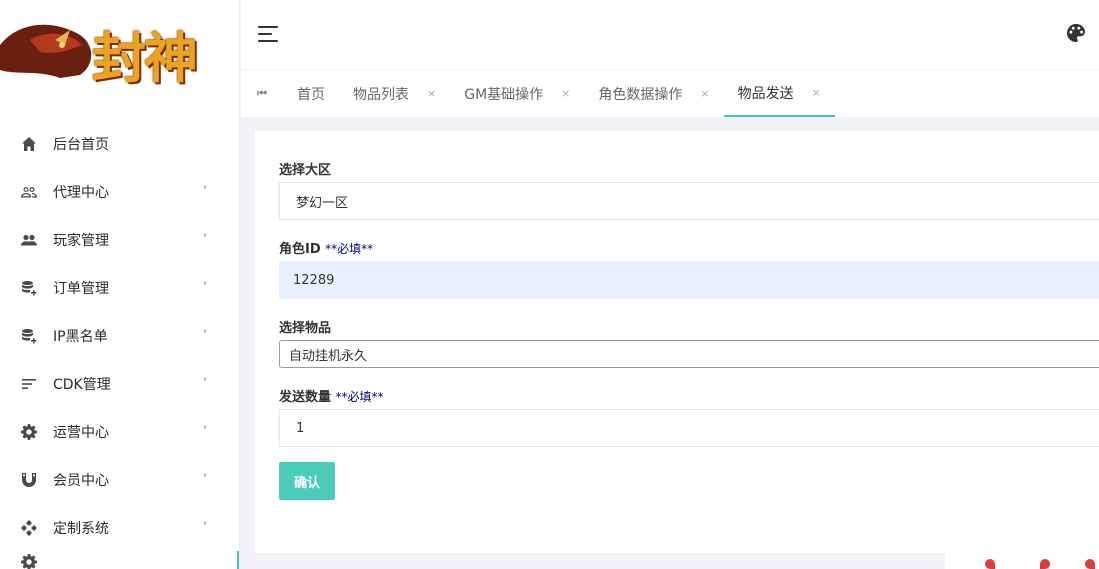 This screenshot has height=569, width=1099. Describe the element at coordinates (305, 170) in the screenshot. I see `region-label: 选择大区` at that location.